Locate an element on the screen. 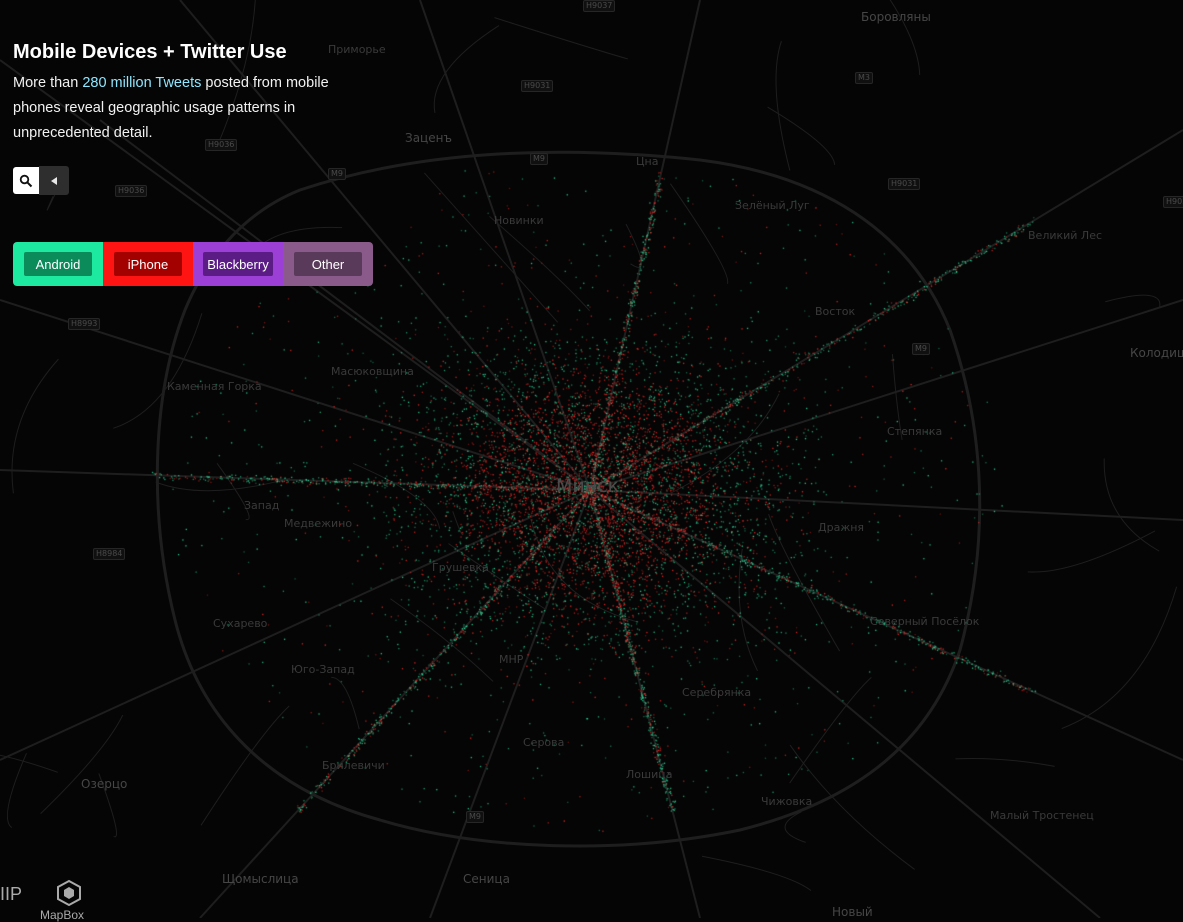 The image size is (1183, 922). other-toggle-button: Other is located at coordinates (328, 264).